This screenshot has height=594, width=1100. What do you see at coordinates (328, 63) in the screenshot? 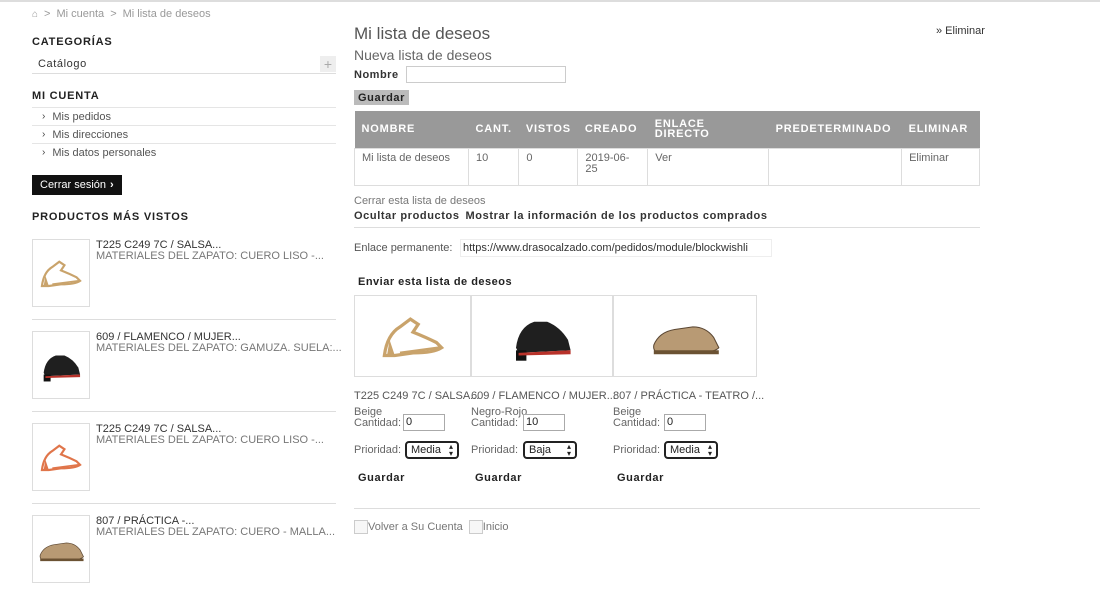
I see `expand-plus-icon: +` at bounding box center [328, 63].